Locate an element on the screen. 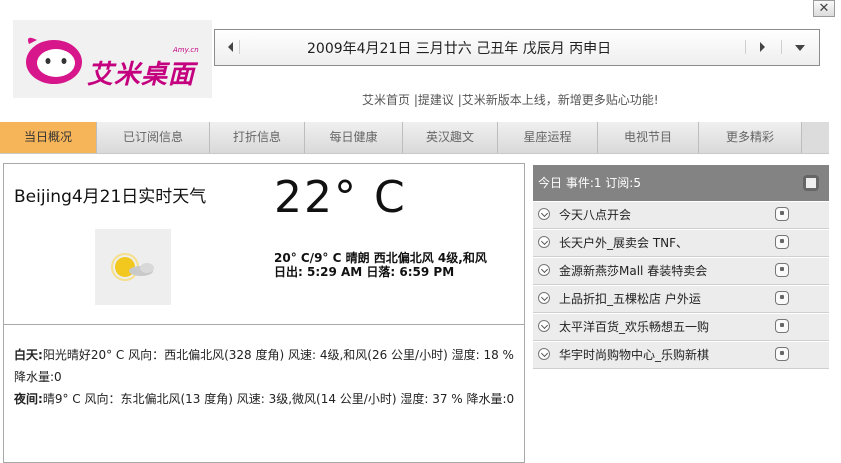 This screenshot has width=841, height=463. weather-summary: 20° C/9° C 晴朗 西北偏北风 4级,和风 is located at coordinates (380, 258).